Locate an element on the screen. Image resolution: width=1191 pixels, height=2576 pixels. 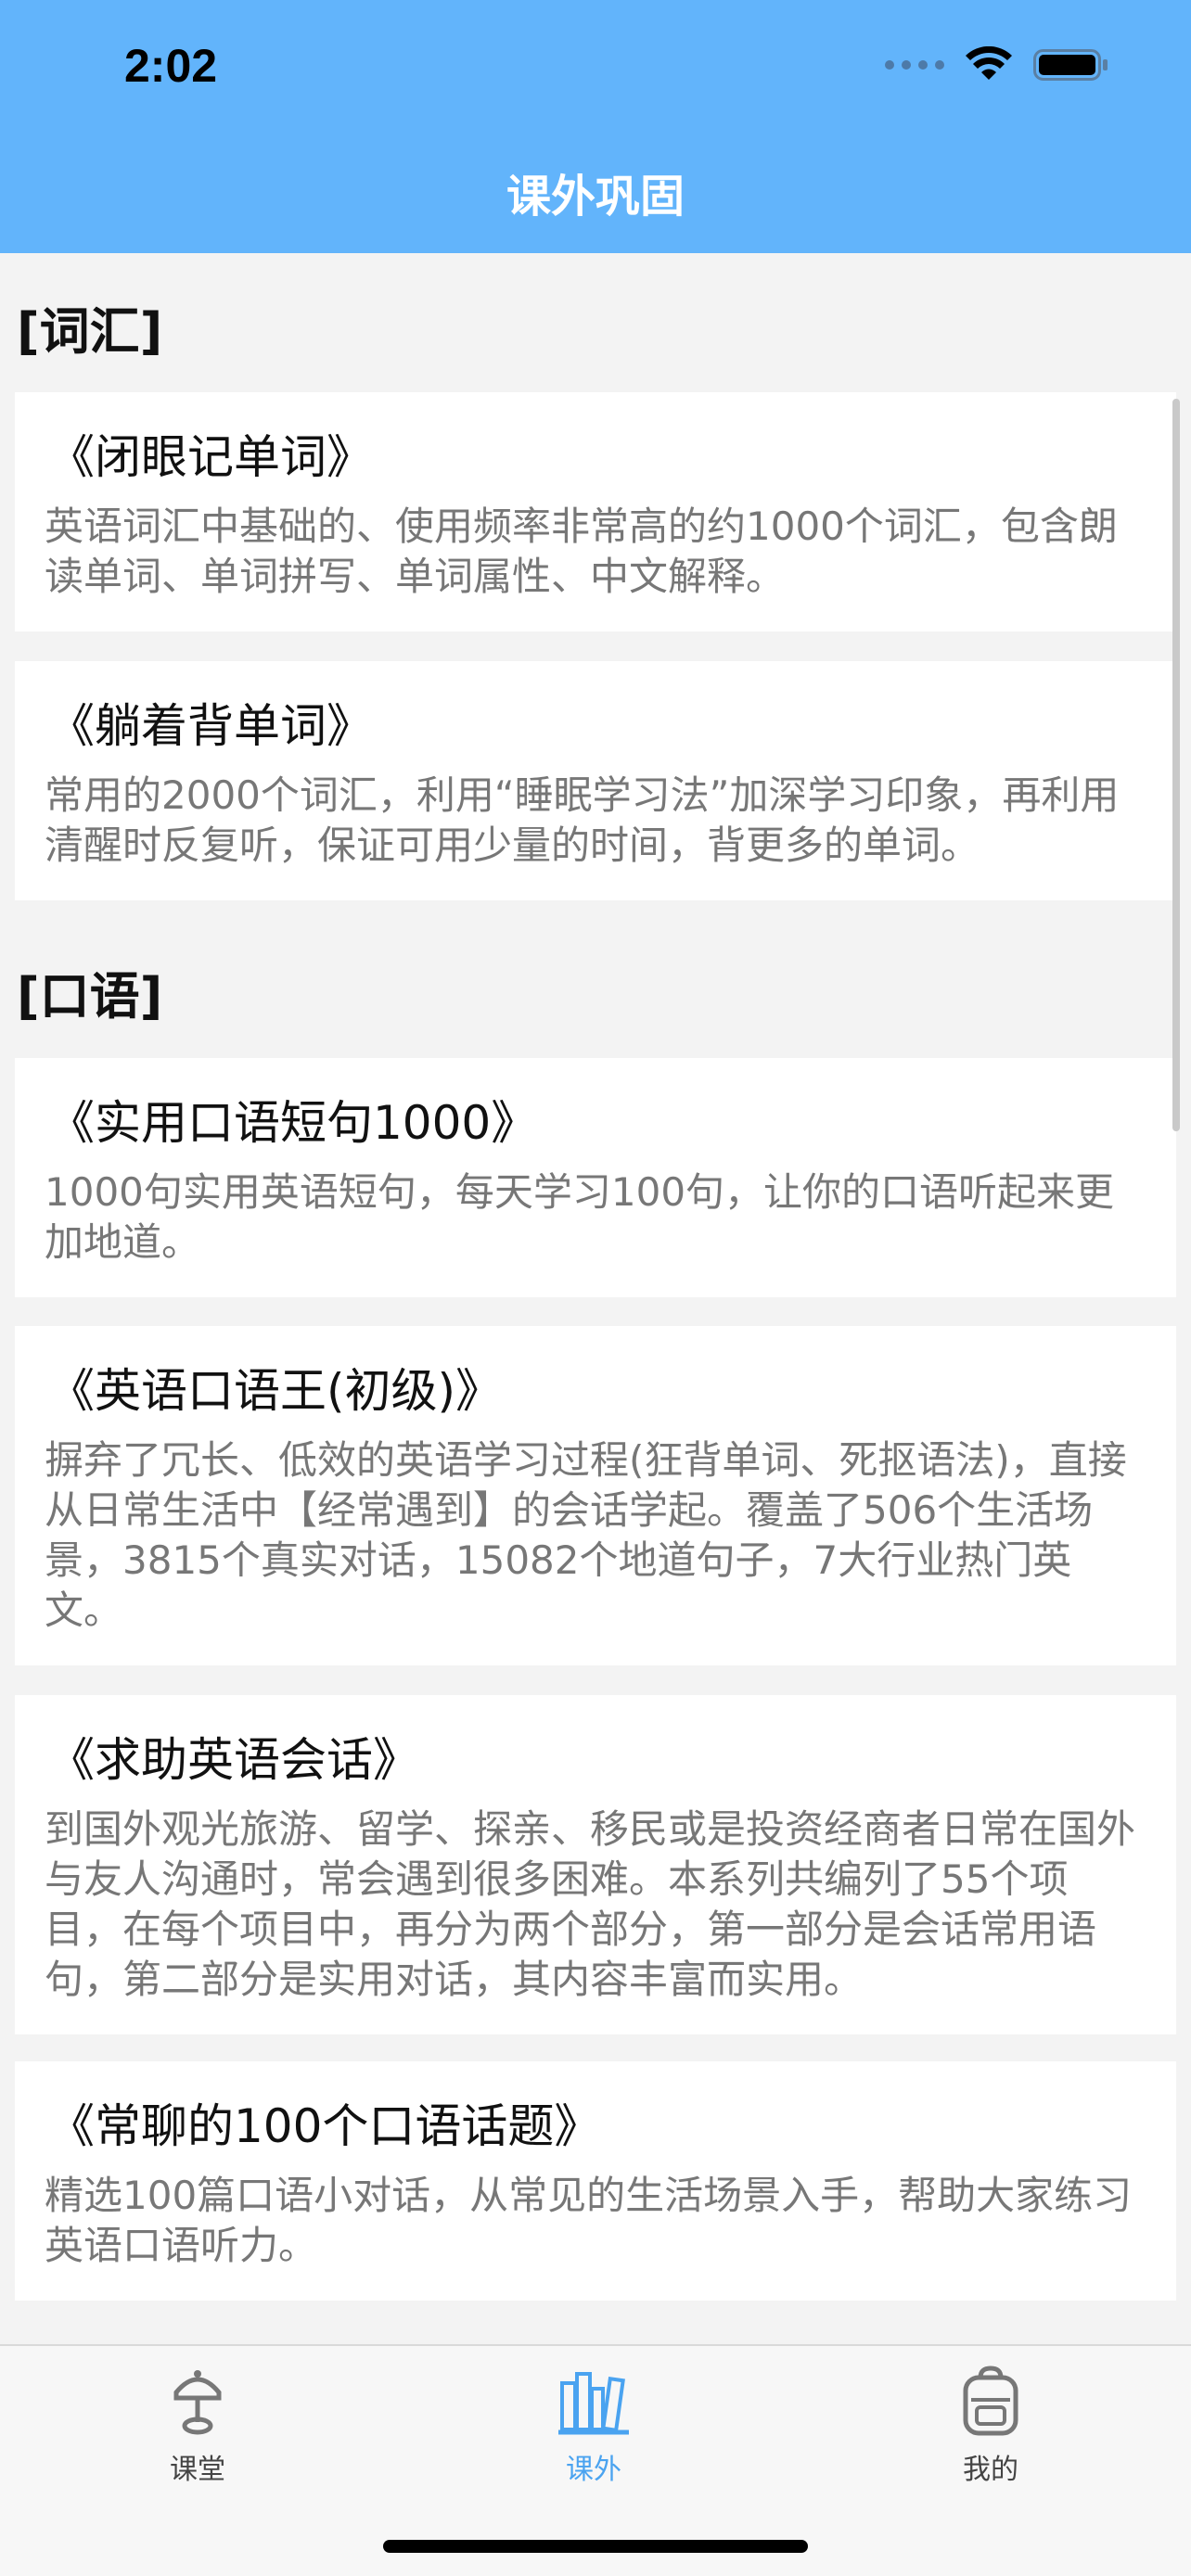
status-icons is located at coordinates (997, 64).